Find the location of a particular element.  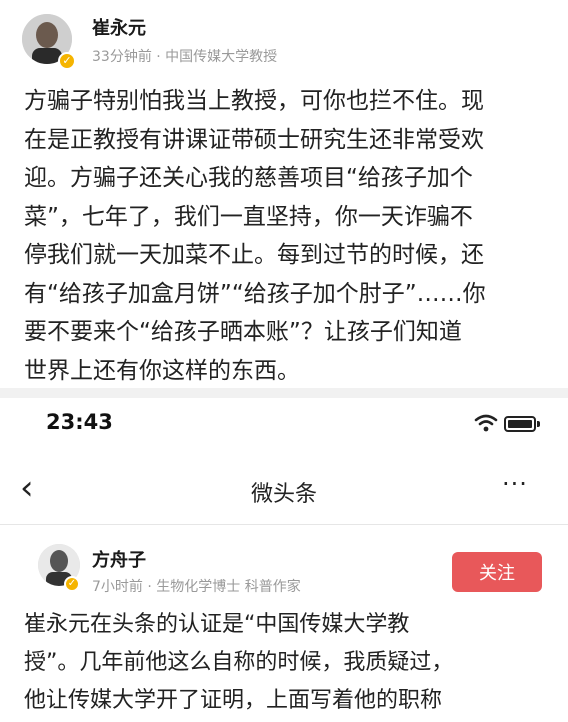

wifi-icon is located at coordinates (486, 423).